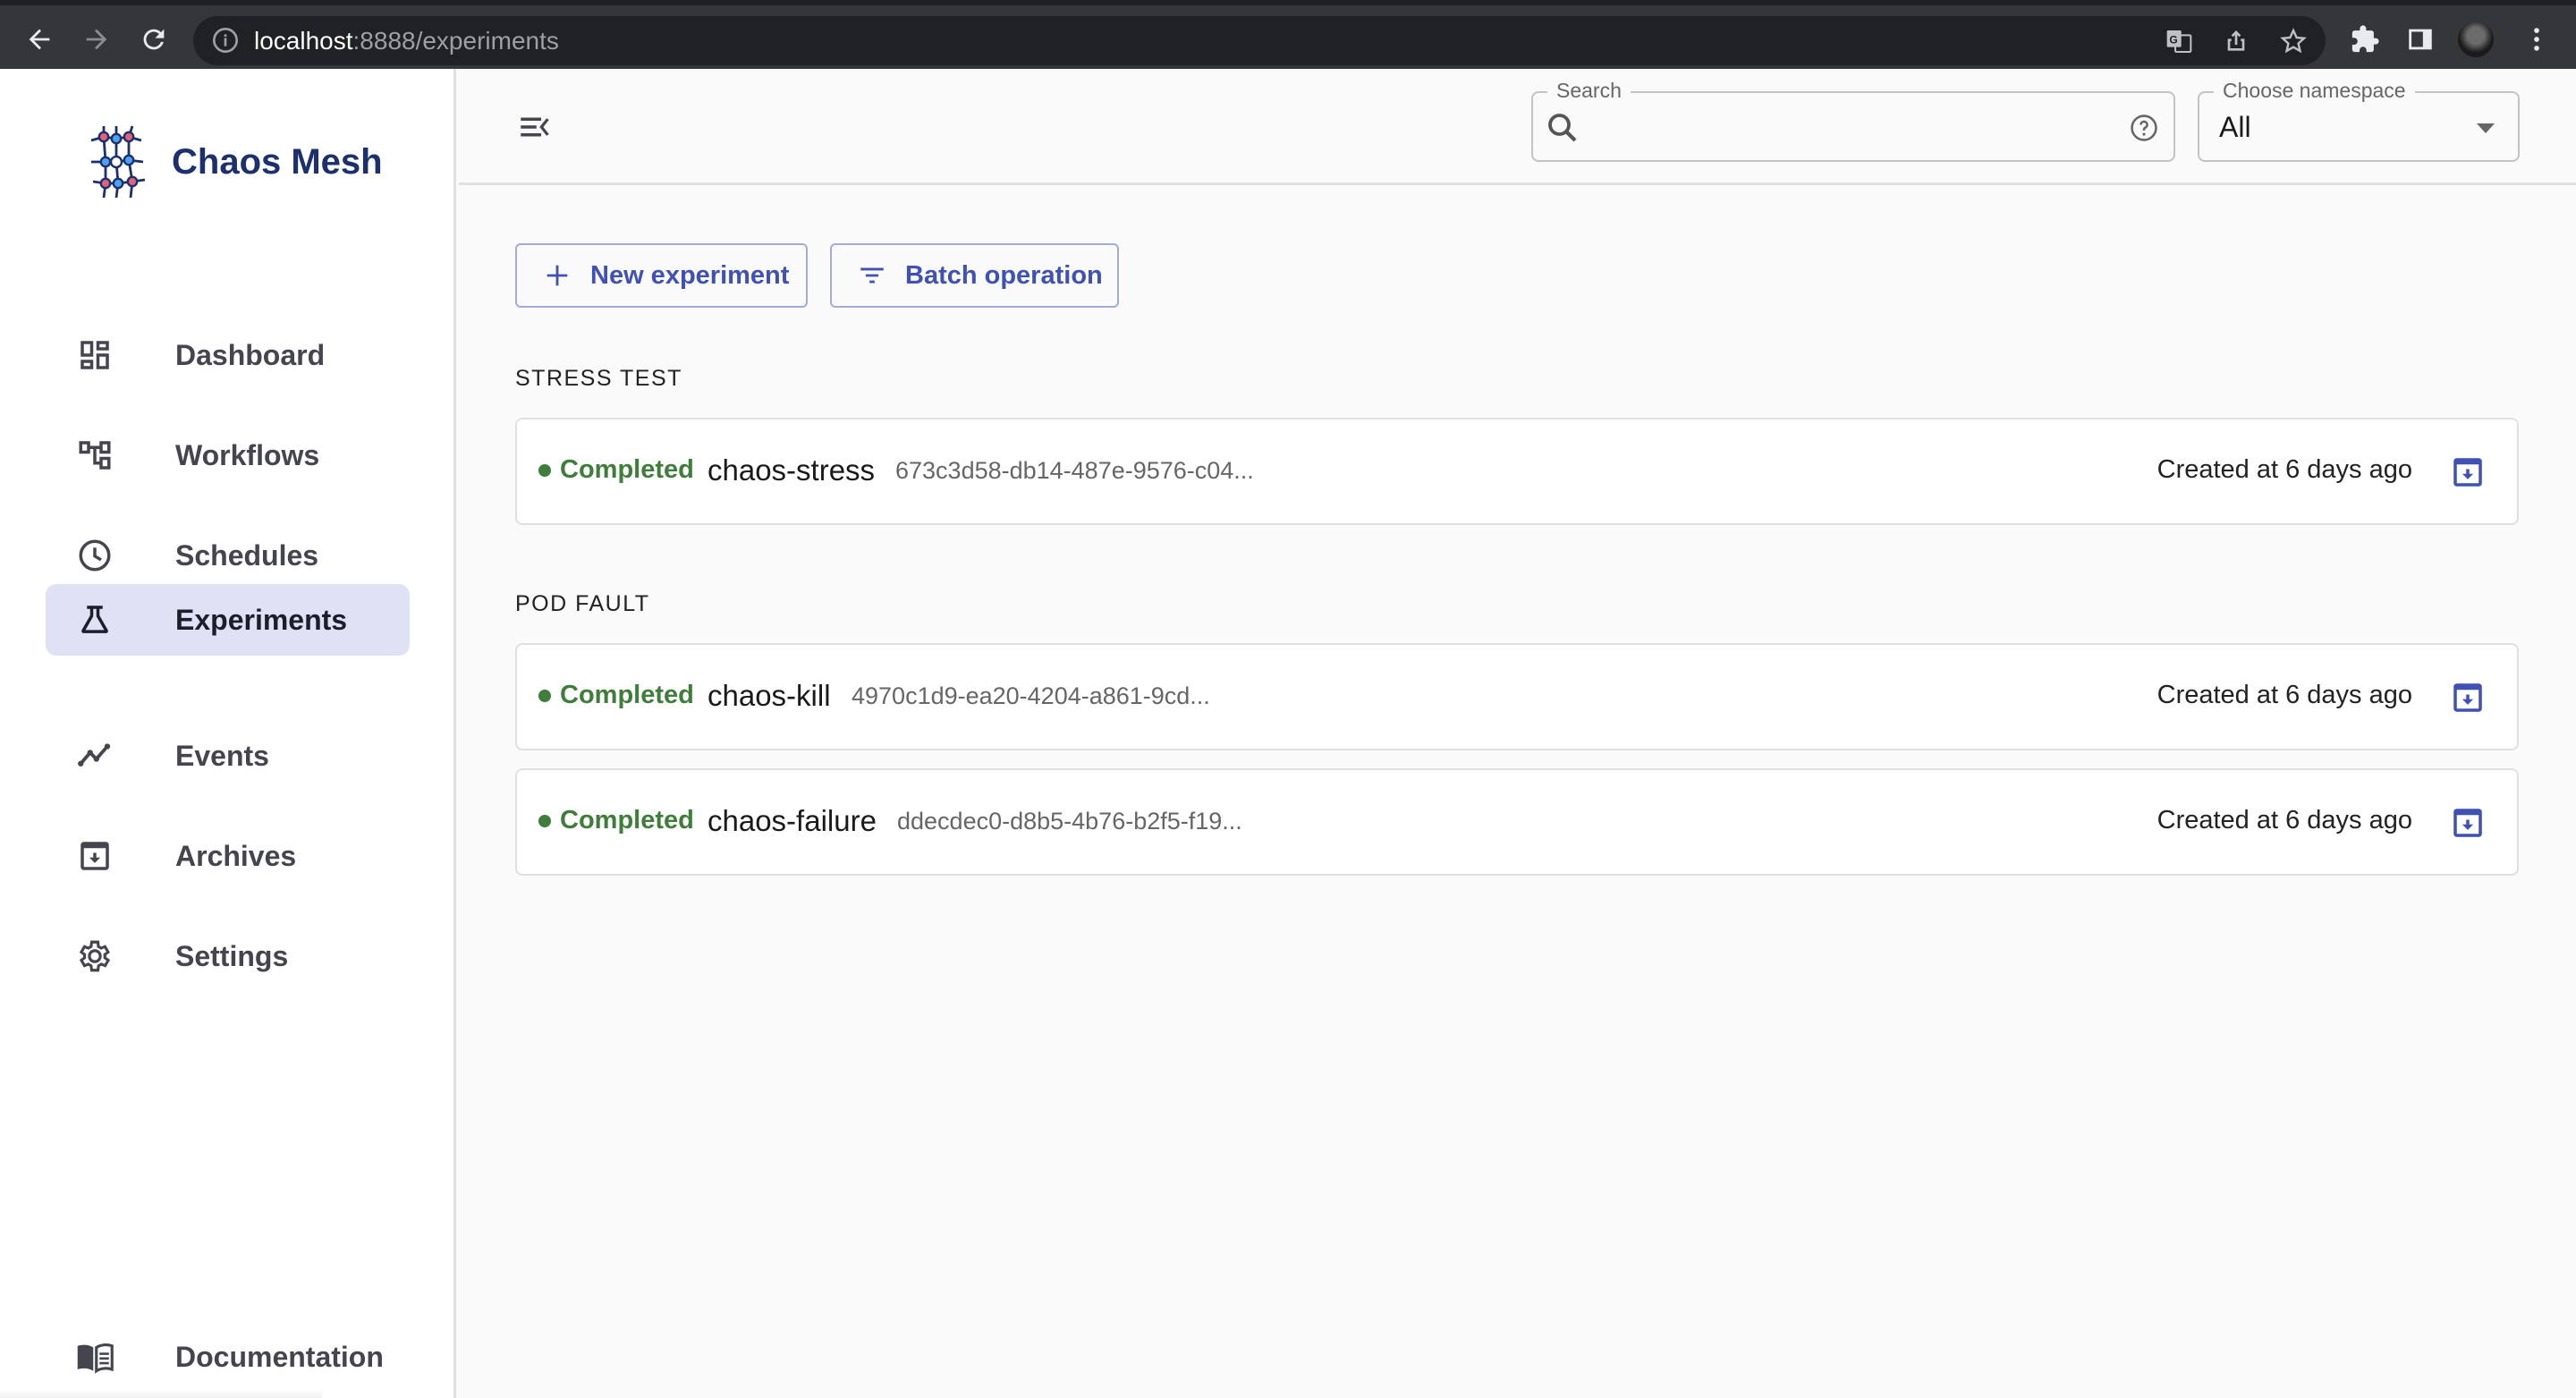 Image resolution: width=2576 pixels, height=1398 pixels. Describe the element at coordinates (2476, 39) in the screenshot. I see `profile-avatar` at that location.